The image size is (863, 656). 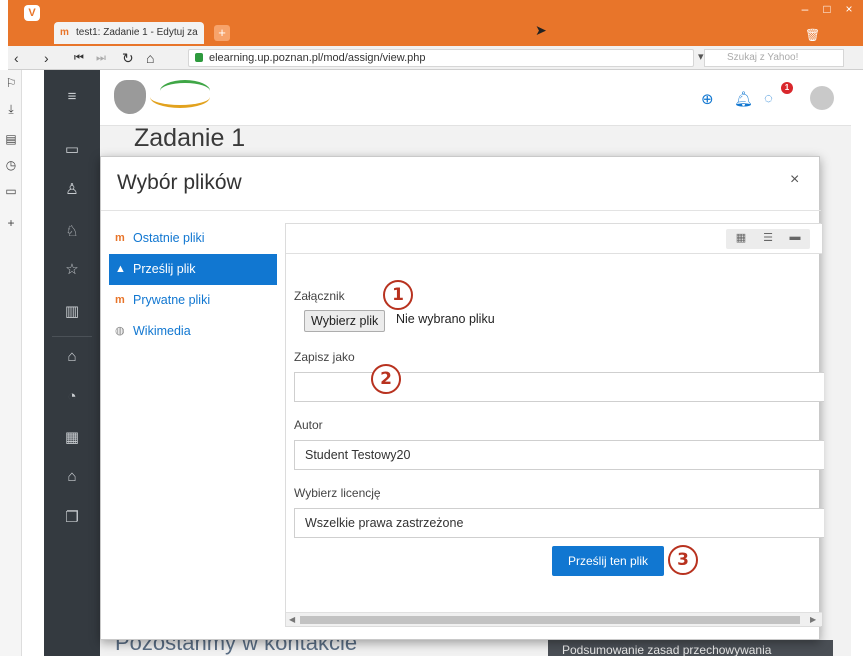 What do you see at coordinates (608, 561) in the screenshot?
I see `upload-file-button: Prześlij ten plik` at bounding box center [608, 561].